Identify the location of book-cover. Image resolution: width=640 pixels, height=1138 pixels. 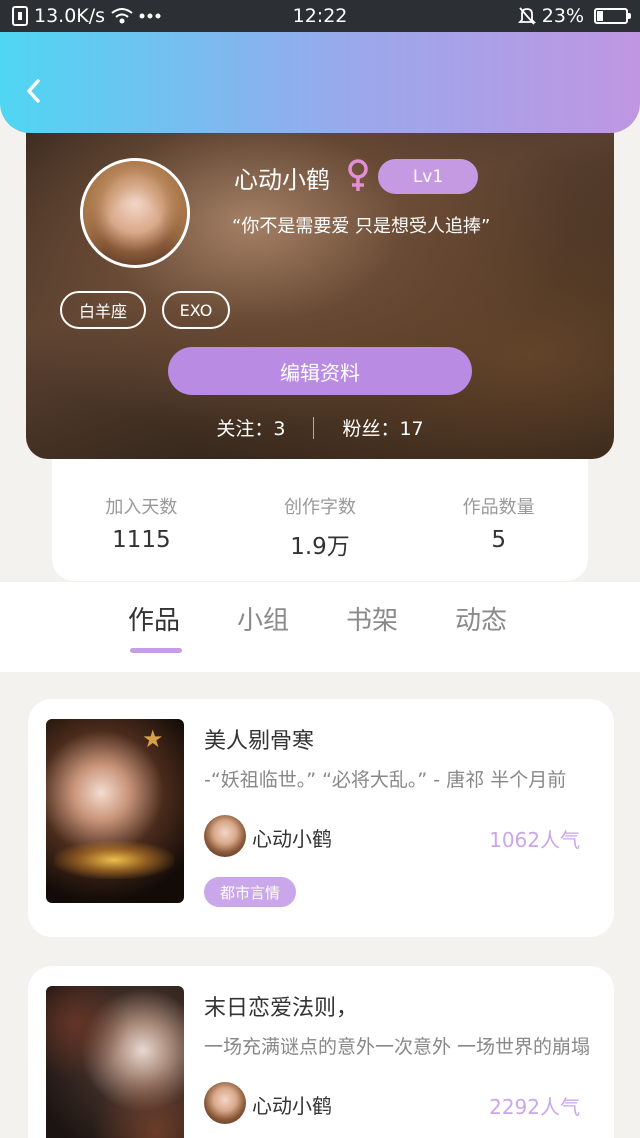
(115, 1062).